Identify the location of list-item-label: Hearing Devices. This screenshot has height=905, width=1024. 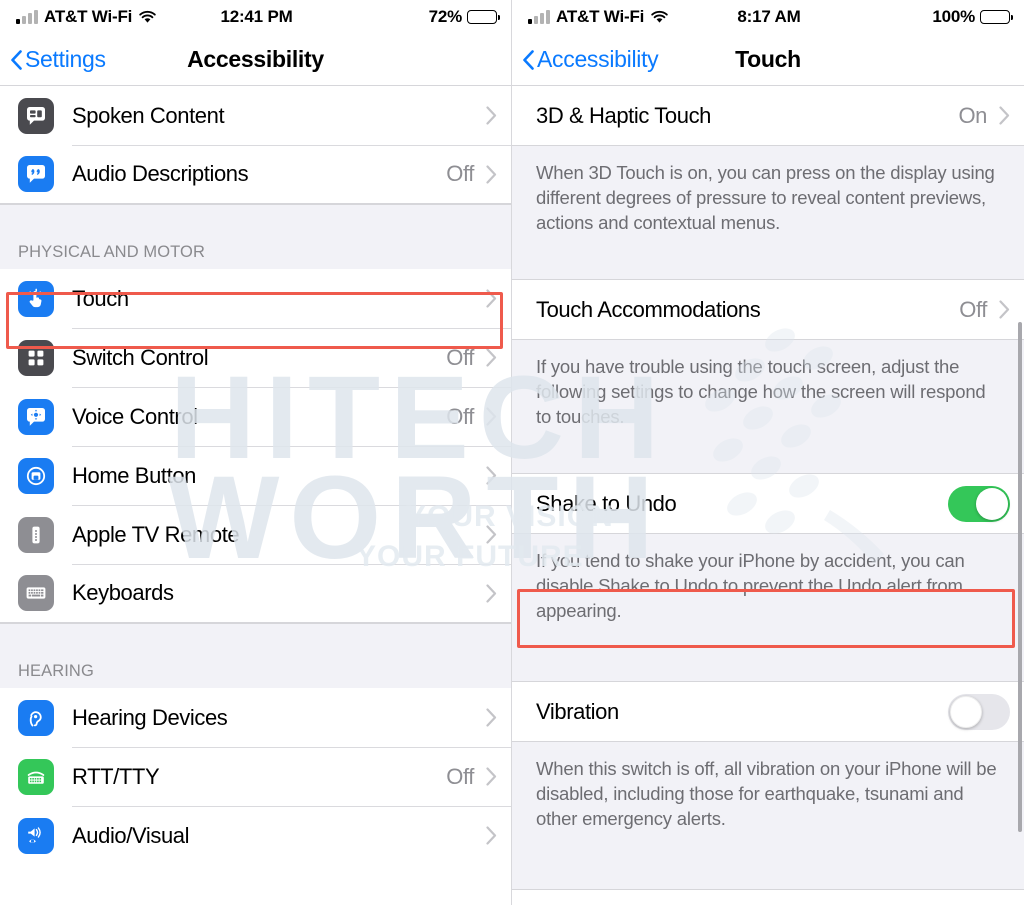
(150, 717).